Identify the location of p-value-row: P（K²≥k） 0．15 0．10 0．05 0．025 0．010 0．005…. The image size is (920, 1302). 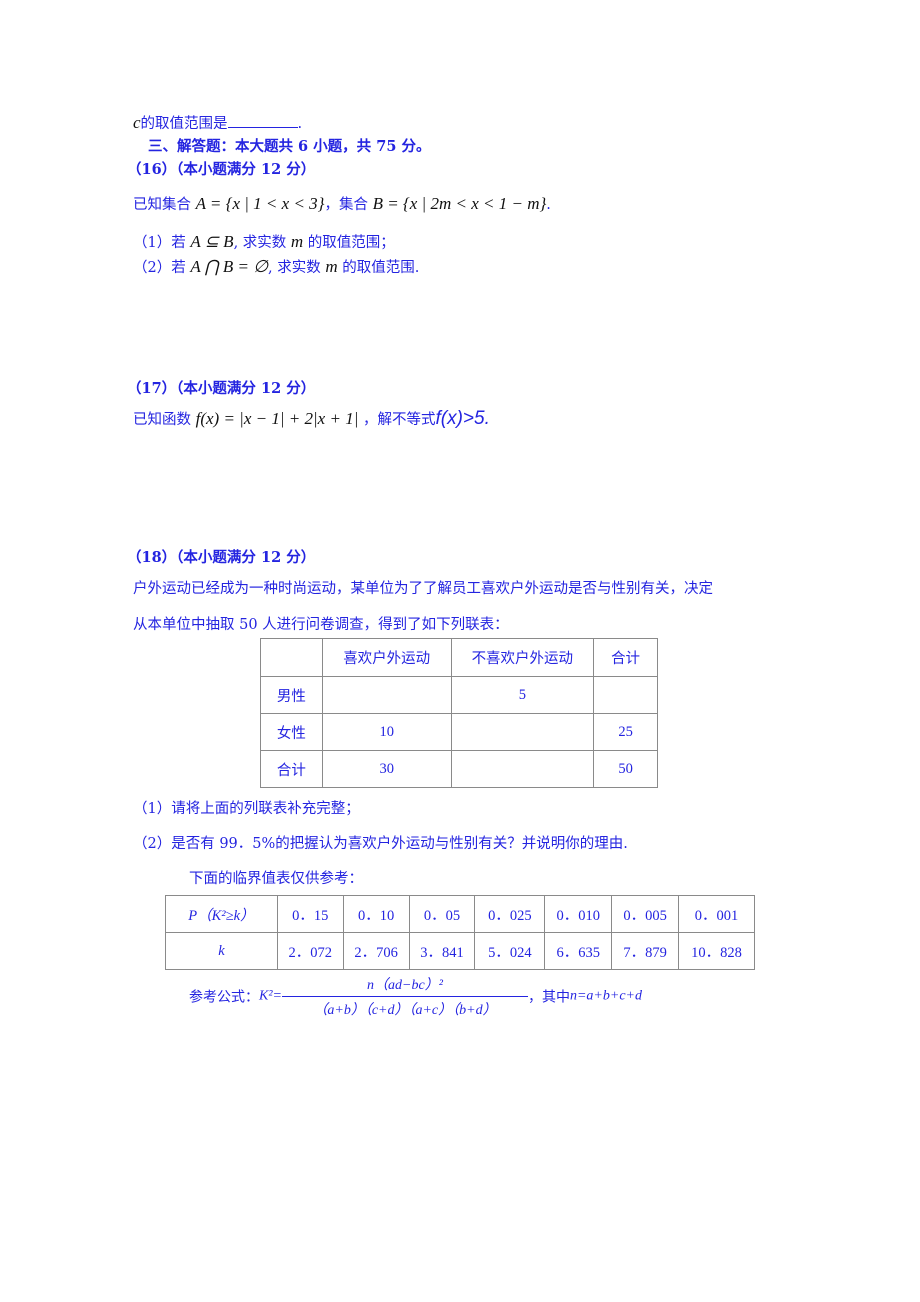
(460, 914).